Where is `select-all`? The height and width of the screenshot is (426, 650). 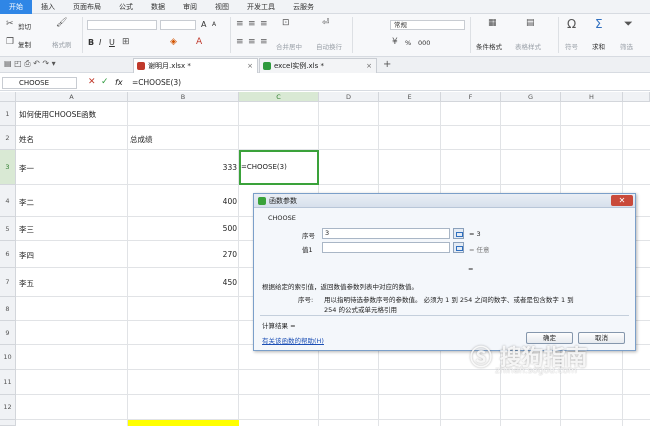
select-all is located at coordinates (8, 97).